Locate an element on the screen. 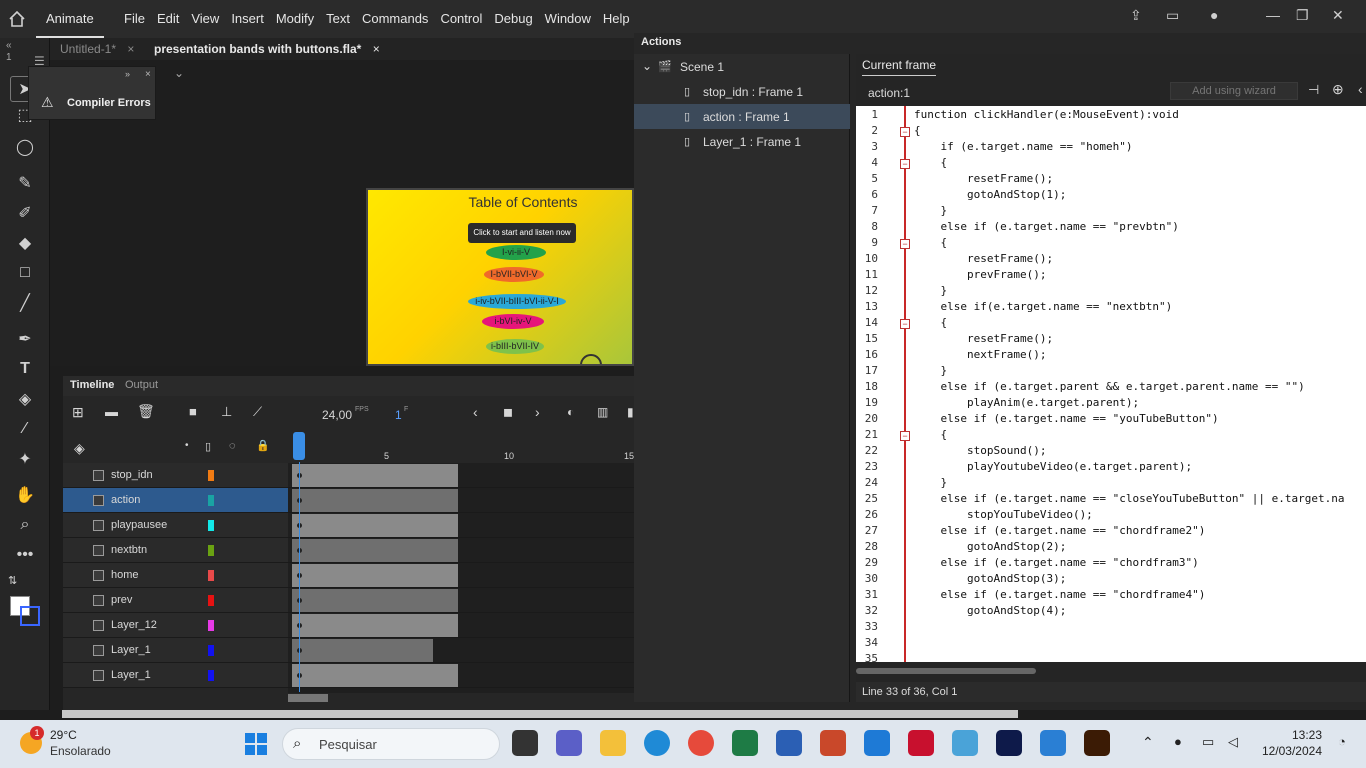  code-line: prevFrame(); is located at coordinates (980, 274).